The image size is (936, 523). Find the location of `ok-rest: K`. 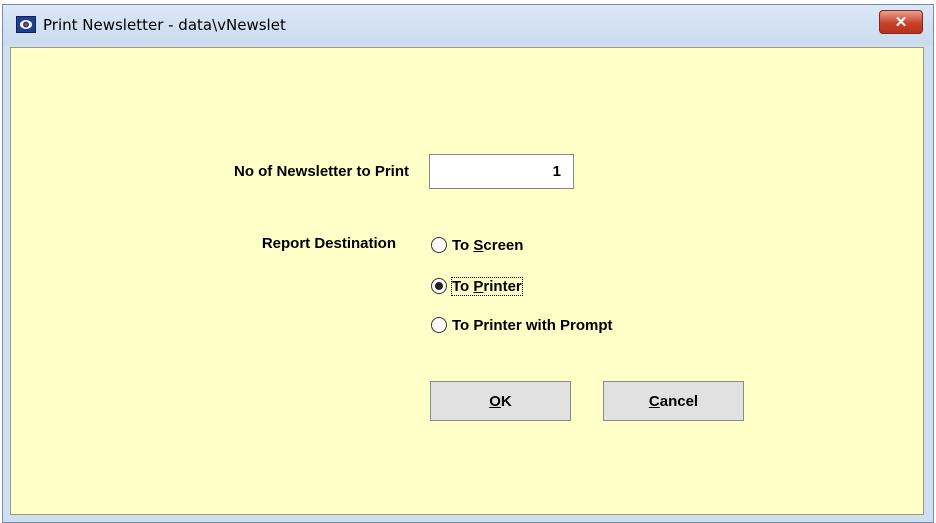

ok-rest: K is located at coordinates (506, 401).